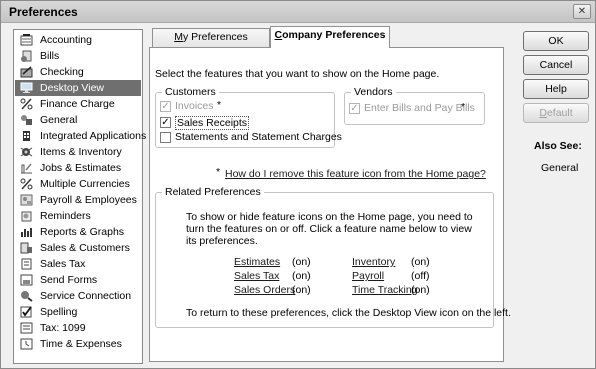 The image size is (596, 369). I want to click on tab-company-preferences: Company Preferences, so click(330, 37).